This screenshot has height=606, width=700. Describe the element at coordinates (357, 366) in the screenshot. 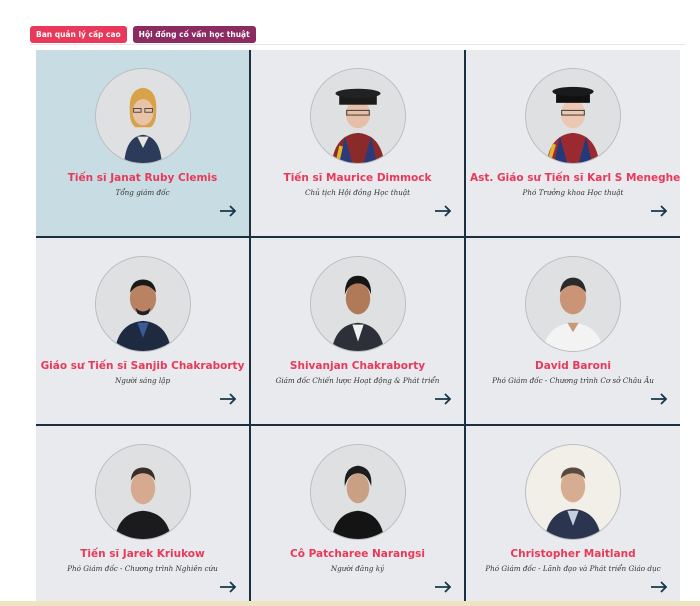

I see `member-name: Shivanjan Chakraborty` at that location.